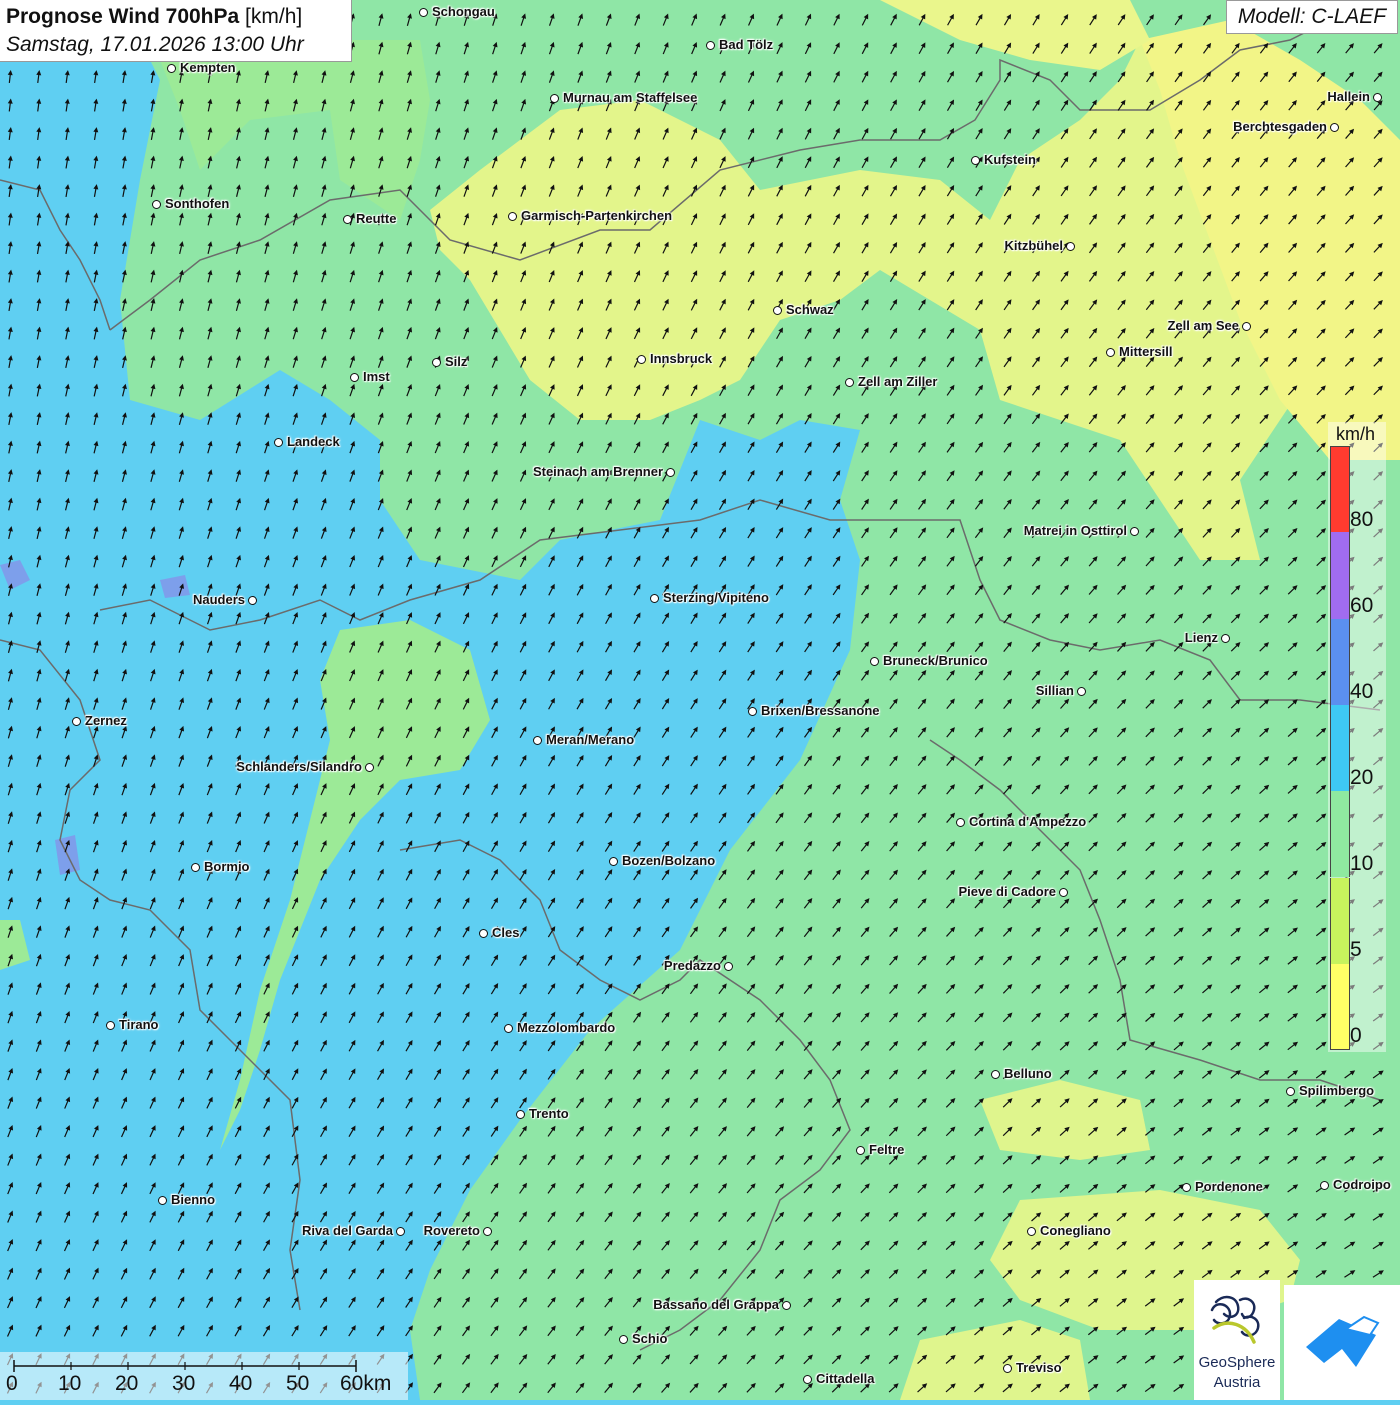  I want to click on city-label: Kempten, so click(208, 67).